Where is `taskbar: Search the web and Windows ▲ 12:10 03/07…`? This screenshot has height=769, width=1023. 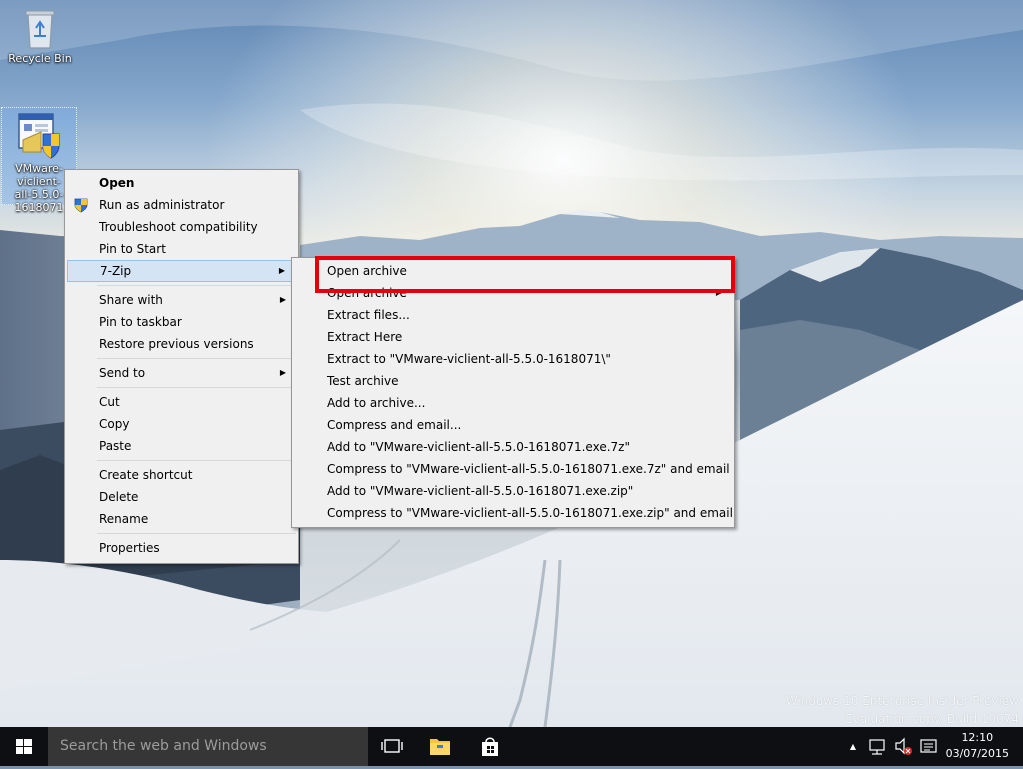 taskbar: Search the web and Windows ▲ 12:10 03/07… is located at coordinates (511, 746).